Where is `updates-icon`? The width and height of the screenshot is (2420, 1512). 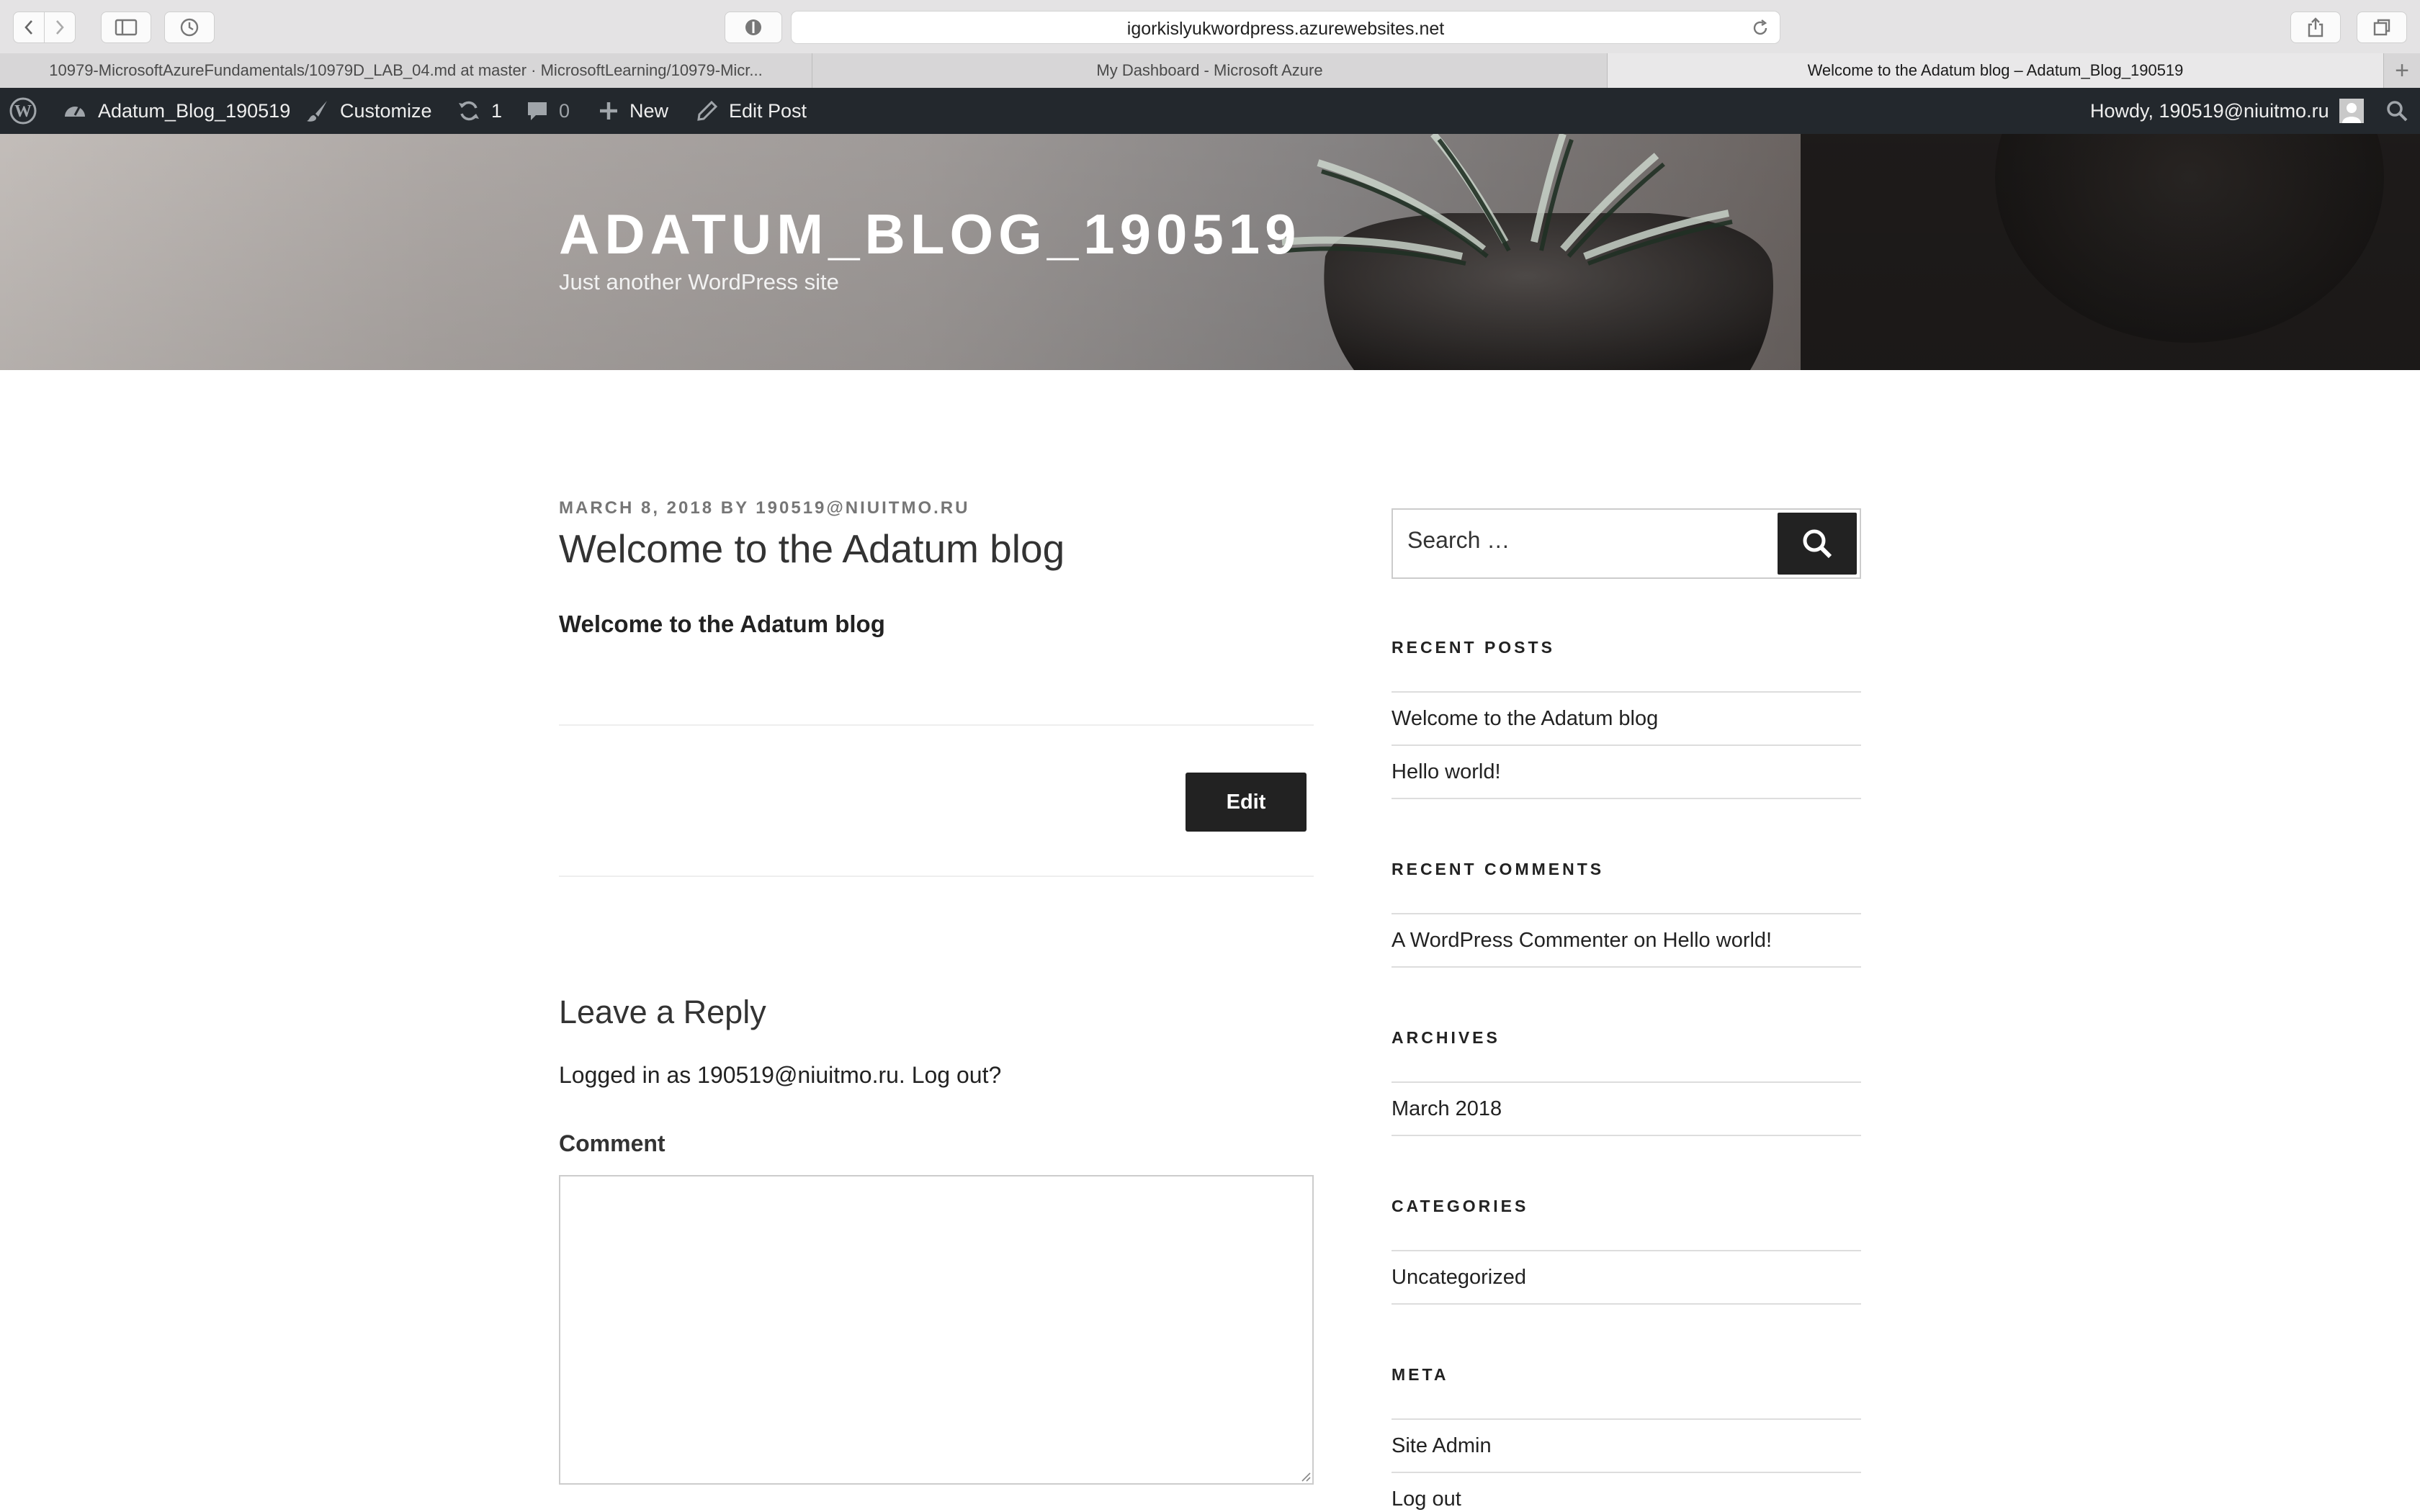 updates-icon is located at coordinates (469, 111).